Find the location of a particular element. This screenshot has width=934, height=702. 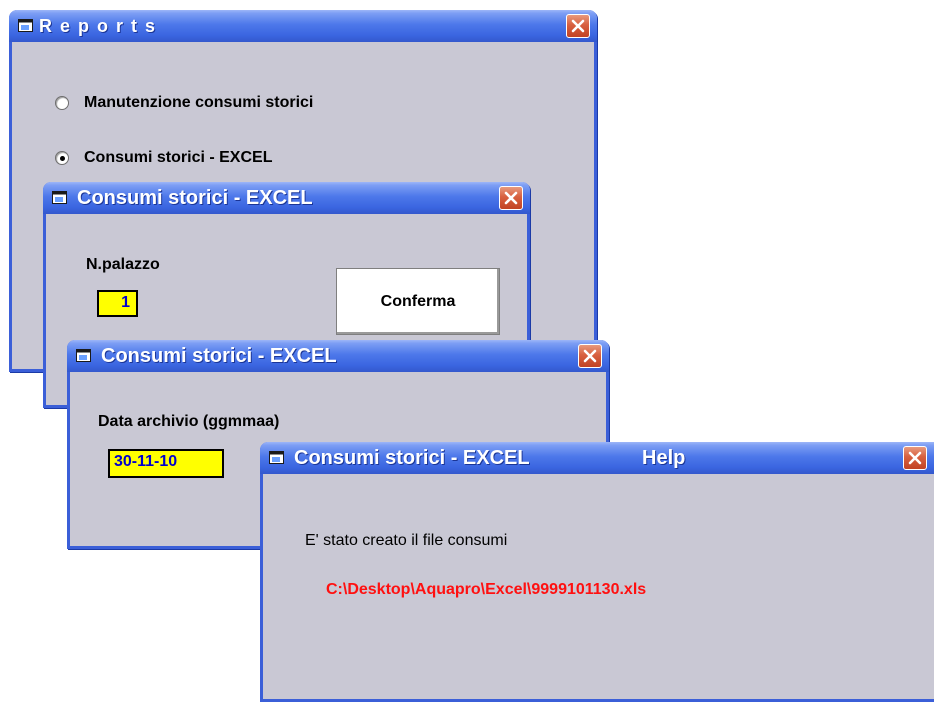

date-input: 30-11-10 is located at coordinates (166, 463).